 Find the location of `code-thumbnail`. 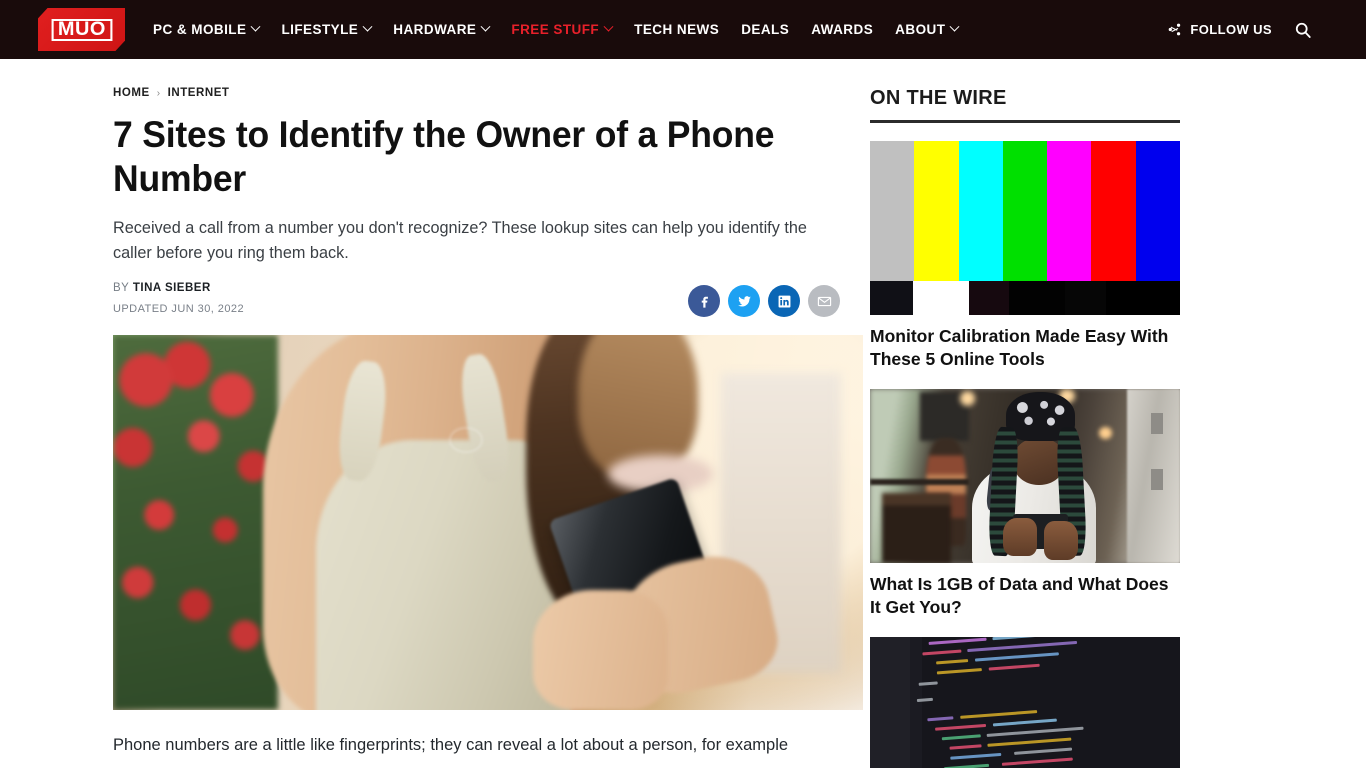

code-thumbnail is located at coordinates (1025, 702).